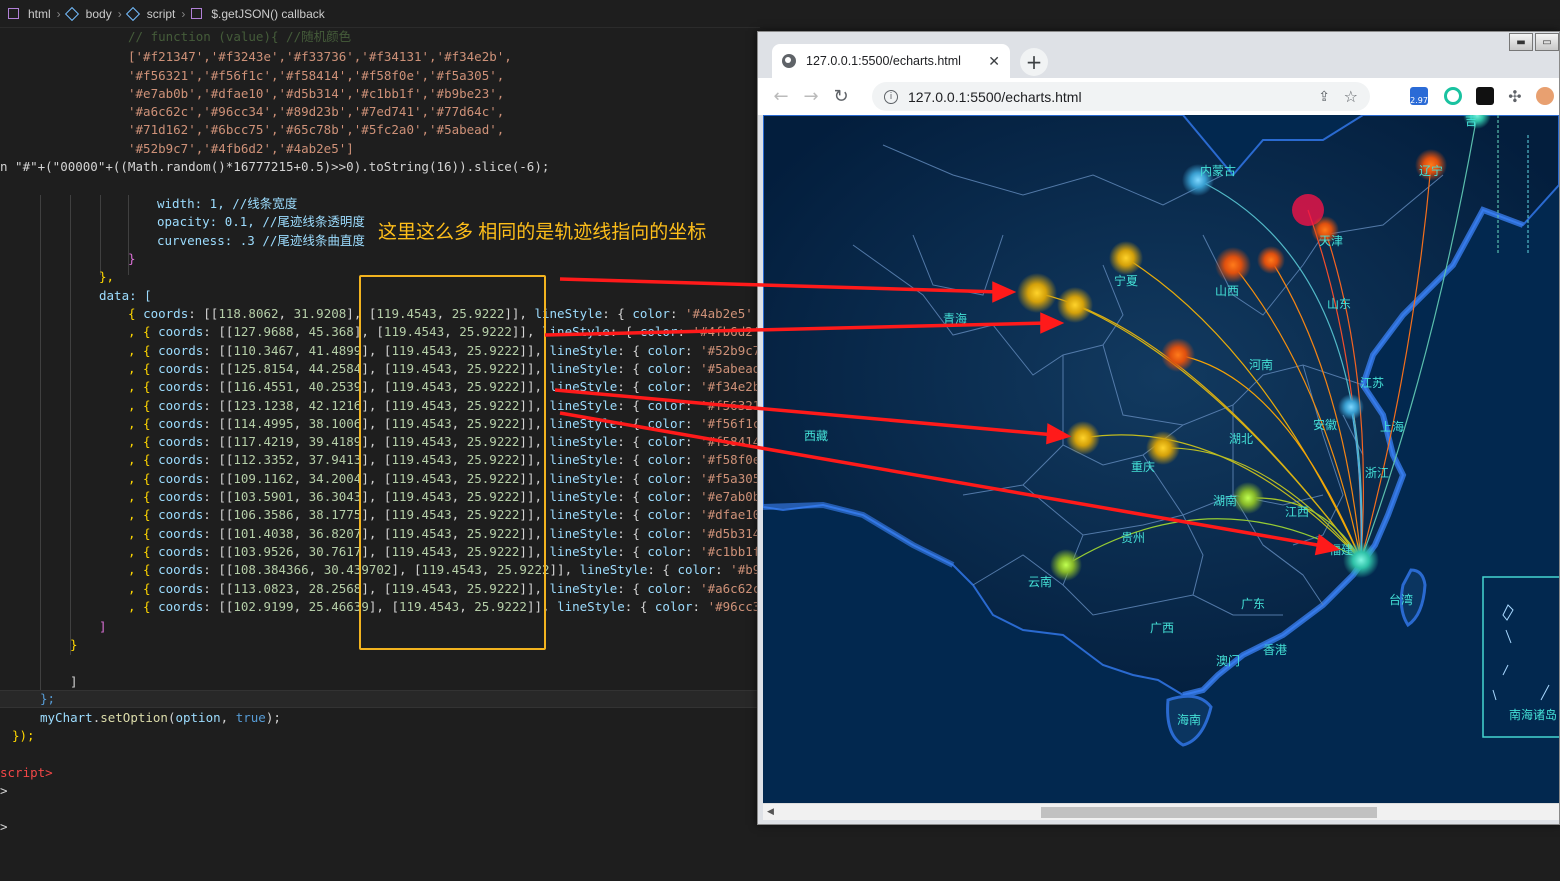  What do you see at coordinates (1209, 812) in the screenshot?
I see `scrollbar-thumb` at bounding box center [1209, 812].